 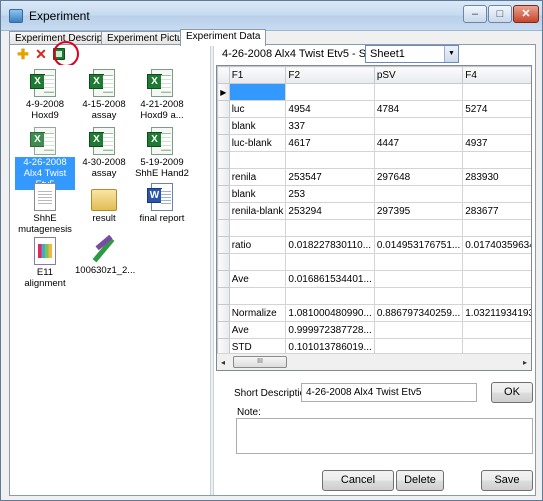 What do you see at coordinates (384, 436) in the screenshot?
I see `note-textarea` at bounding box center [384, 436].